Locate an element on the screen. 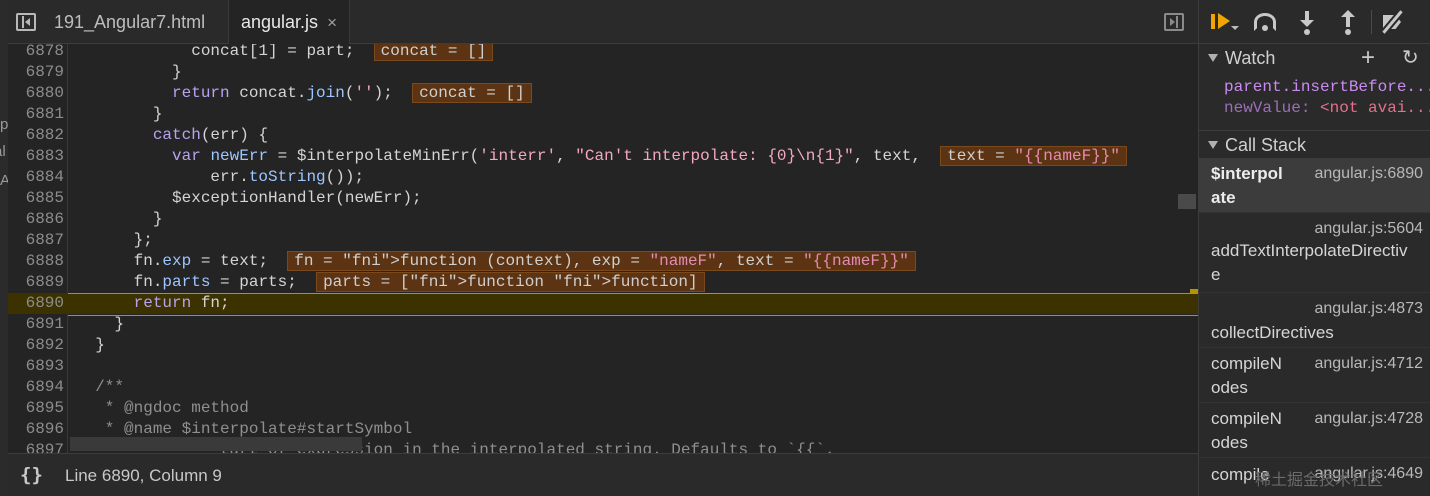  line-number: 6894 is located at coordinates (36, 387).